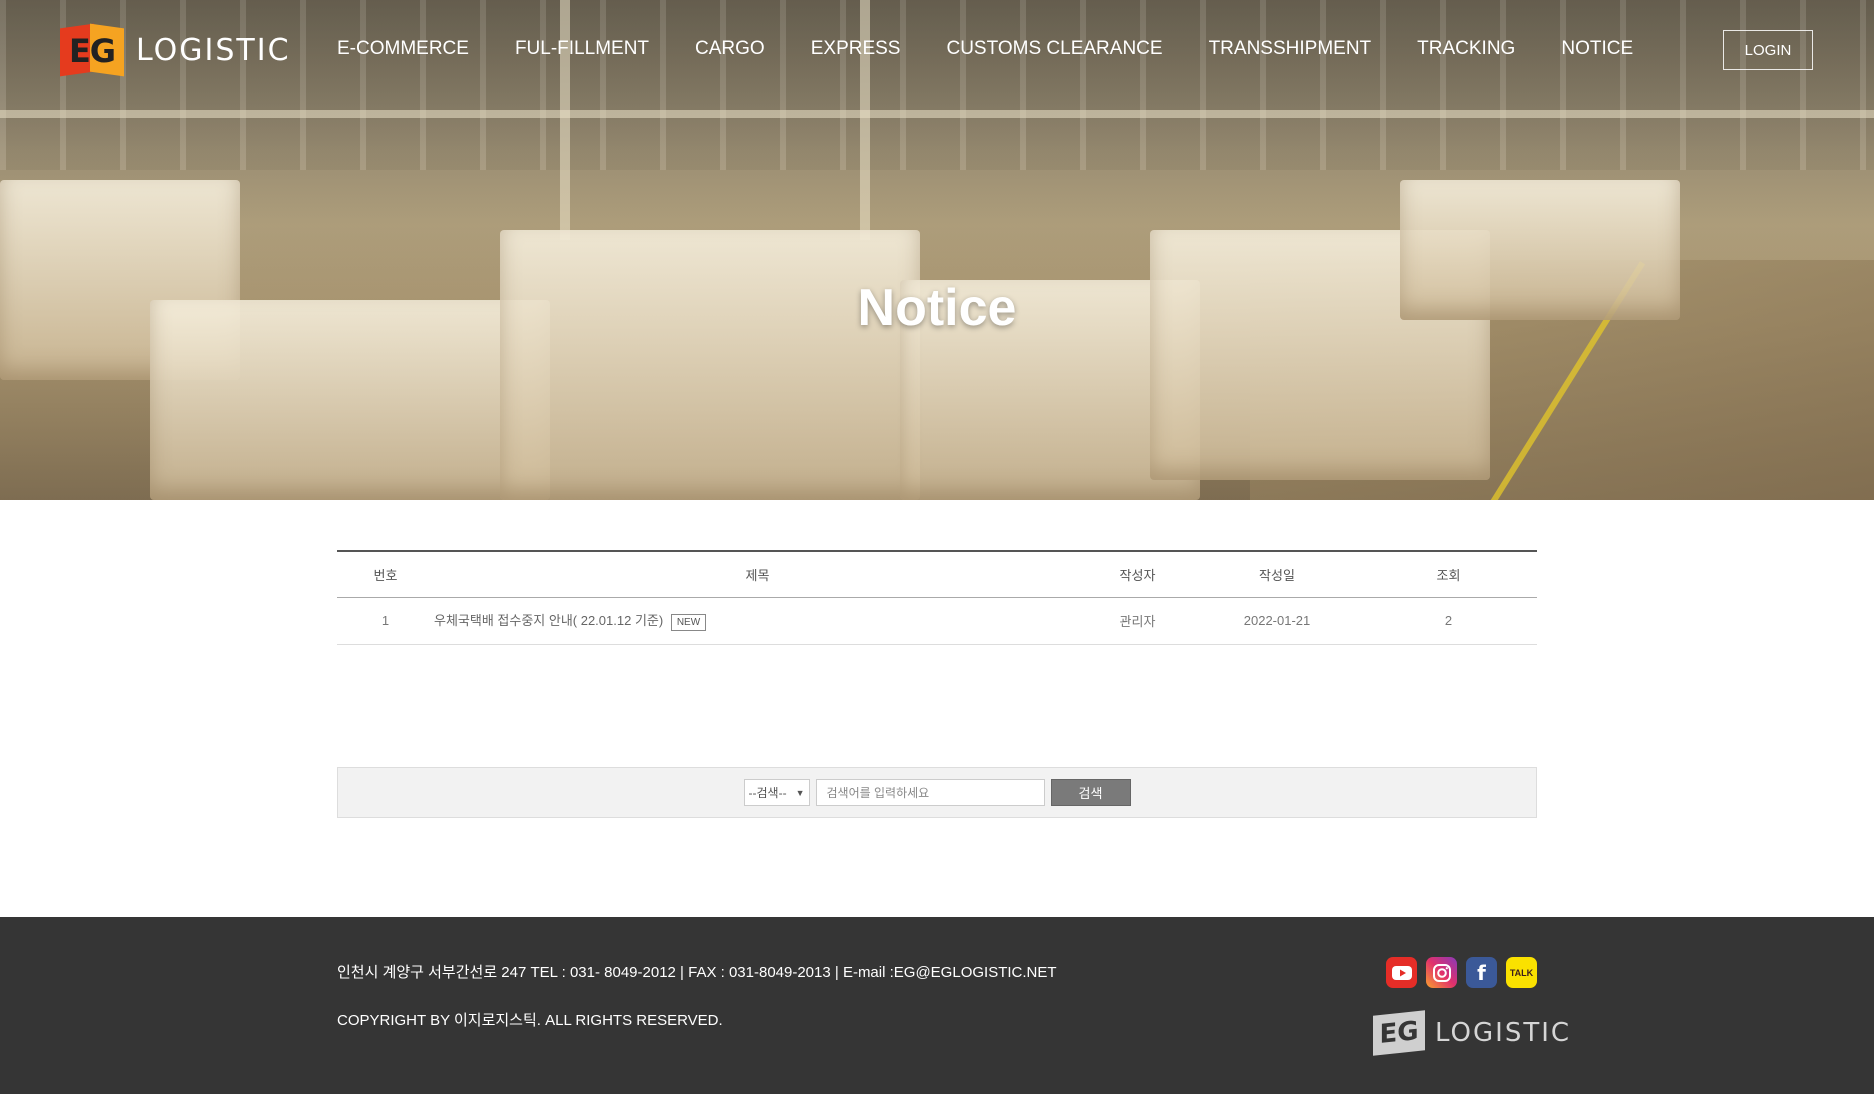 The width and height of the screenshot is (1874, 1094). Describe the element at coordinates (1503, 1033) in the screenshot. I see `footer-logo-text: LOGISTIC` at that location.